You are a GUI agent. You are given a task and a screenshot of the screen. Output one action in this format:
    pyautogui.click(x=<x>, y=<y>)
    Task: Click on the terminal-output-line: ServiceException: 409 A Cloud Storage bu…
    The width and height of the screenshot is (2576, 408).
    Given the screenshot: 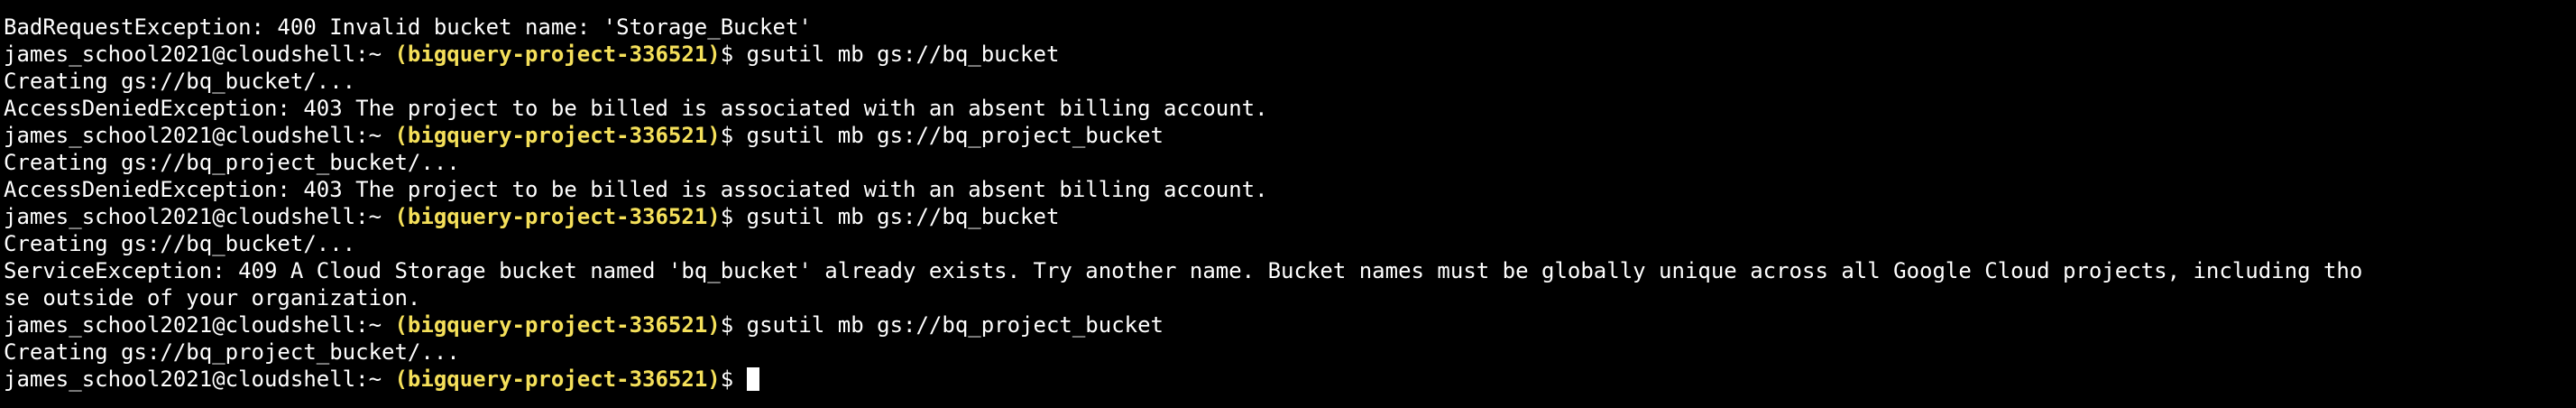 What is the action you would take?
    pyautogui.click(x=1184, y=270)
    